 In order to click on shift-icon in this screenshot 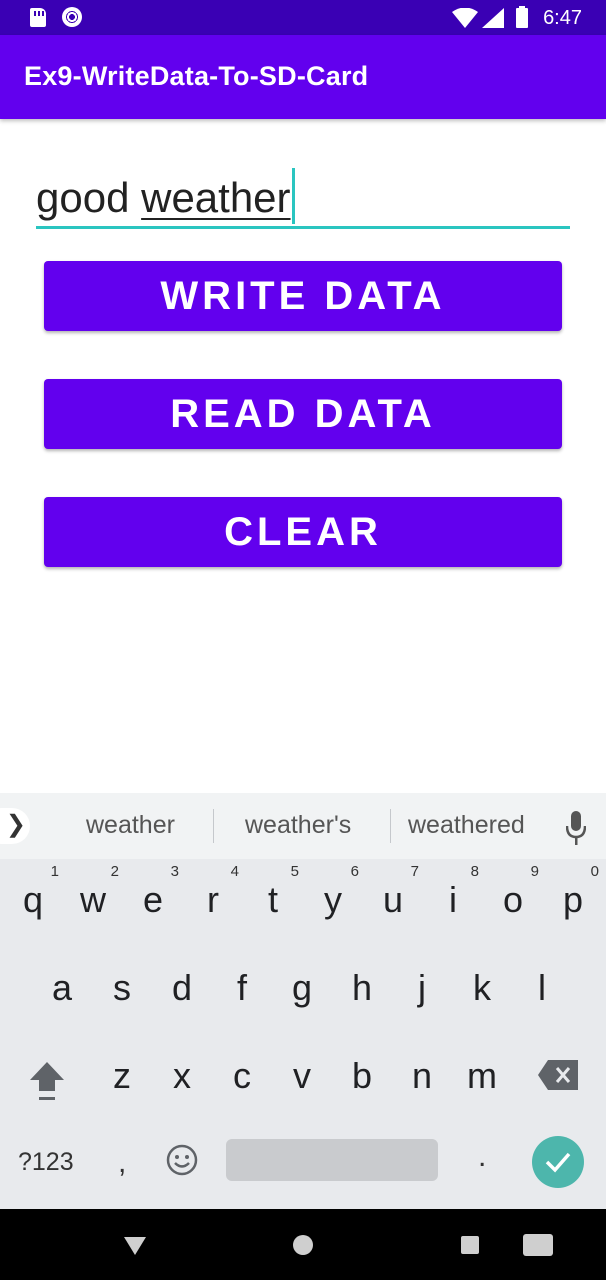, I will do `click(47, 1081)`.